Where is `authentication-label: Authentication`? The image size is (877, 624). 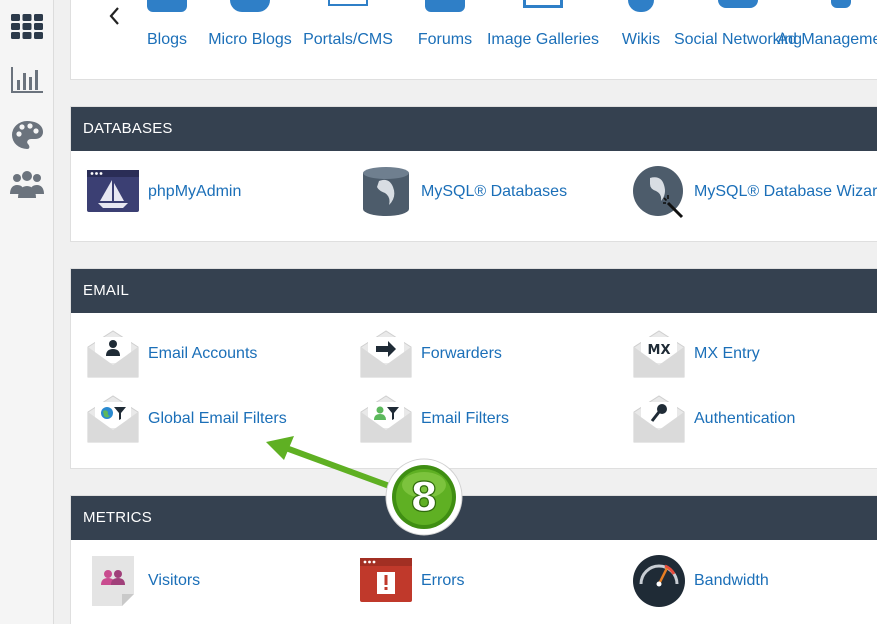
authentication-label: Authentication is located at coordinates (745, 418).